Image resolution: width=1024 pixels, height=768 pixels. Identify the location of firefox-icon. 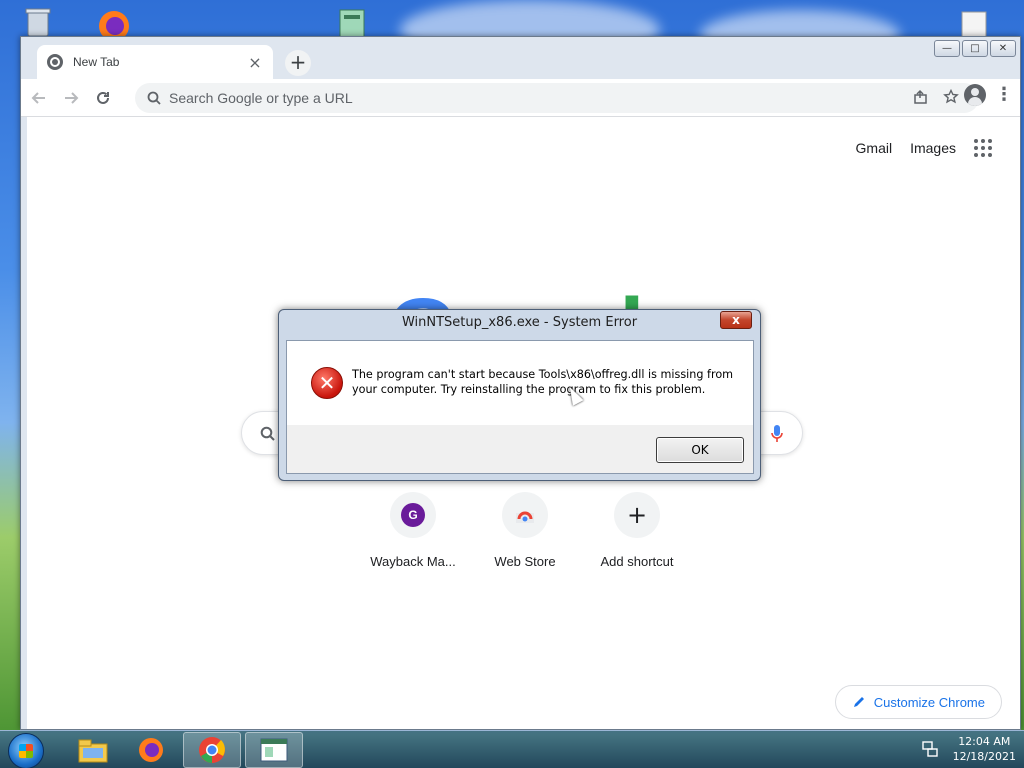
(151, 750).